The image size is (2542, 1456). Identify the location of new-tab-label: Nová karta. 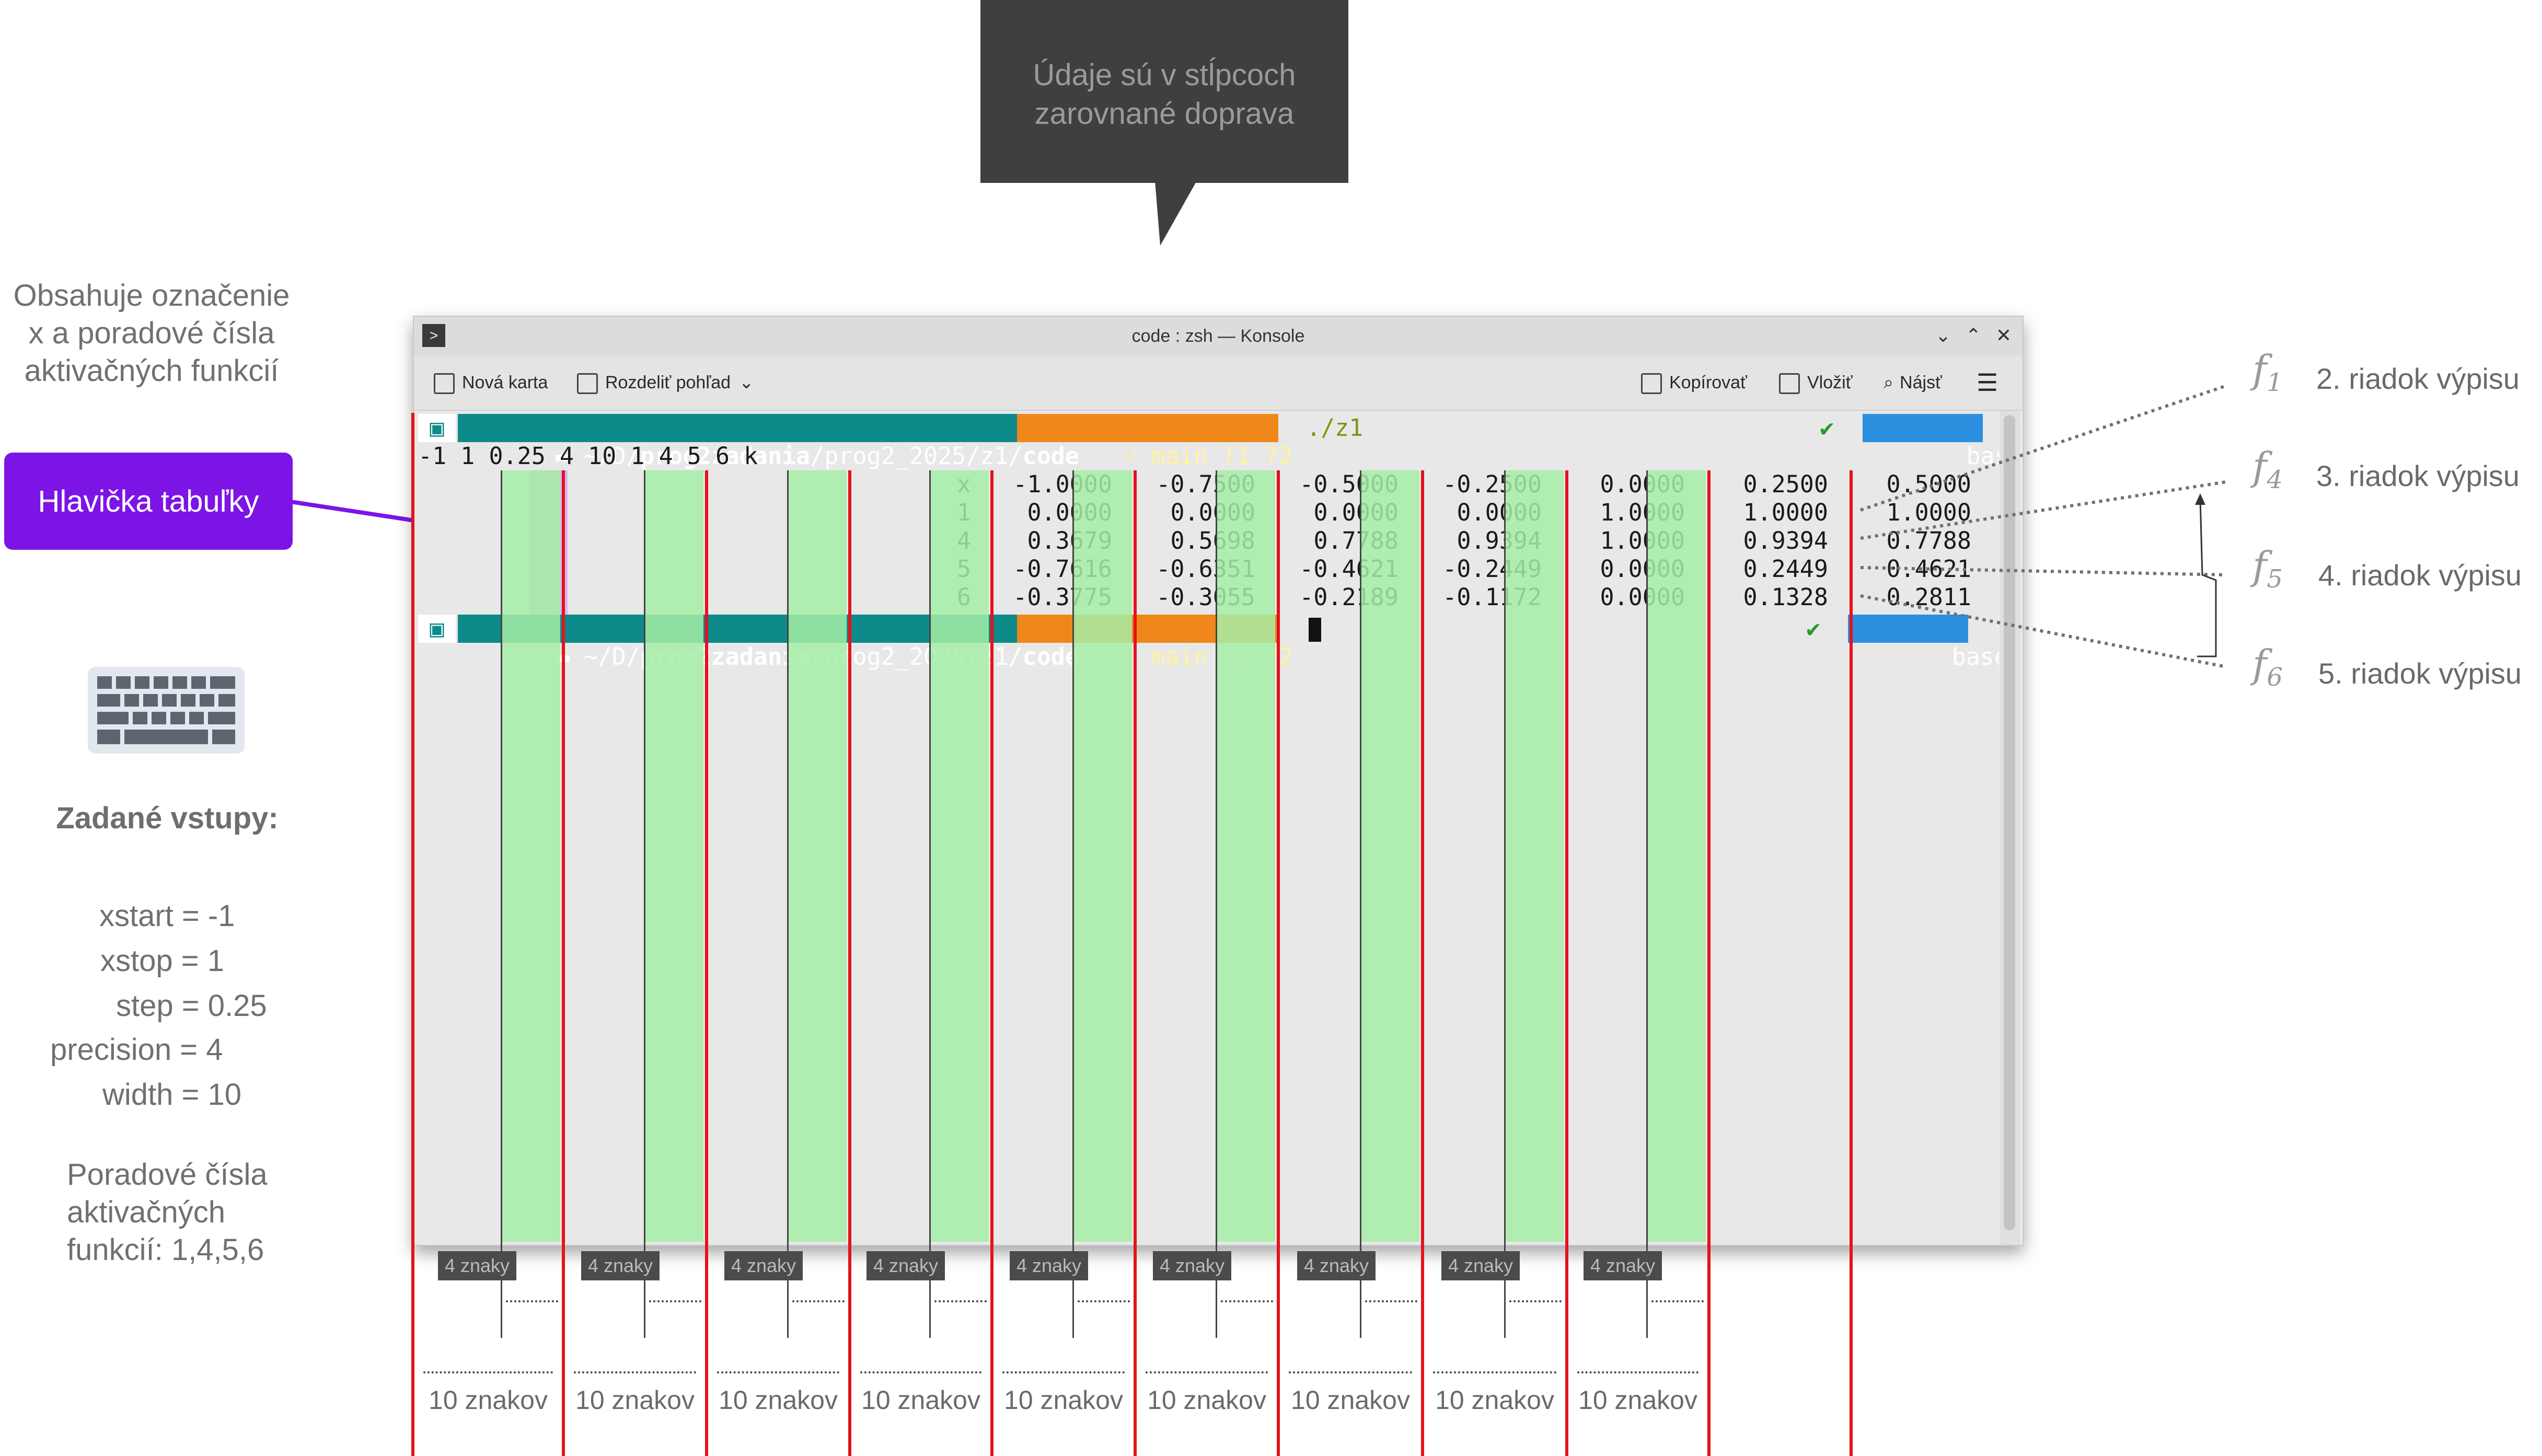
(505, 382).